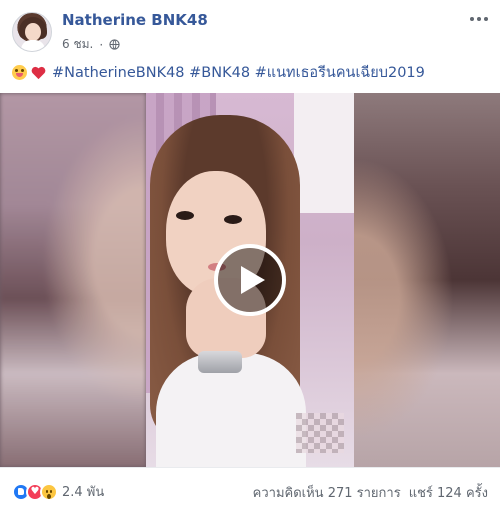  Describe the element at coordinates (114, 44) in the screenshot. I see `globe-icon` at that location.